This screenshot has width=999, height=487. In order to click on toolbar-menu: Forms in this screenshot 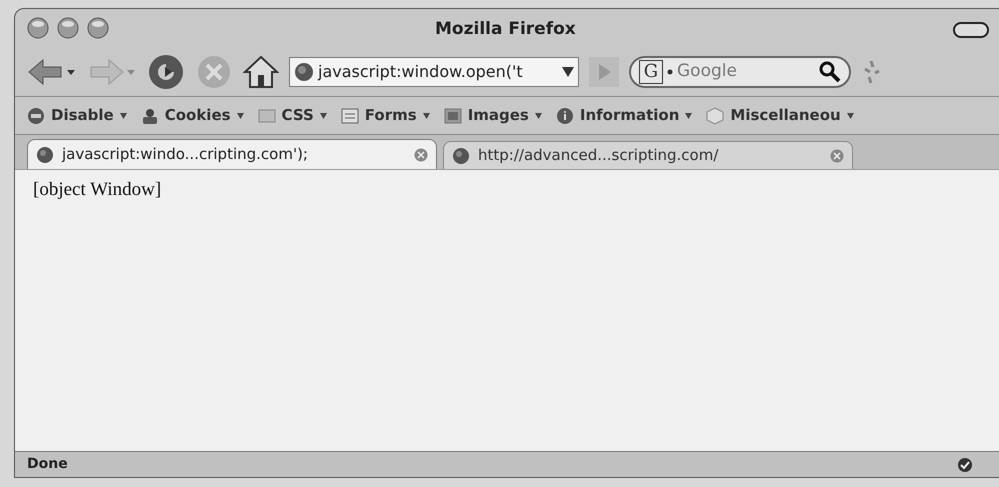, I will do `click(390, 115)`.